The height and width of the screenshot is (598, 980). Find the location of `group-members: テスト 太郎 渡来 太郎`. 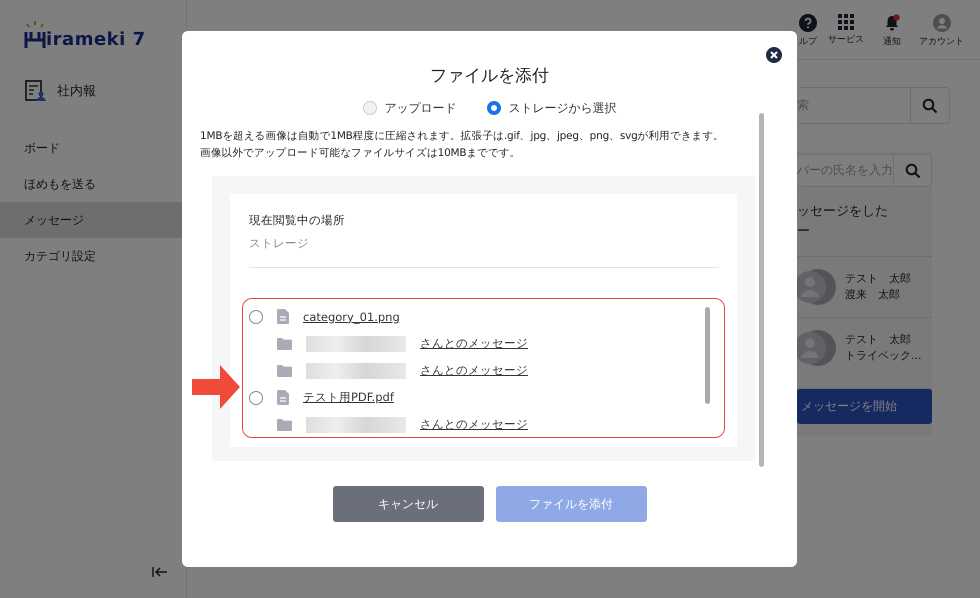

group-members: テスト 太郎 渡来 太郎 is located at coordinates (878, 287).